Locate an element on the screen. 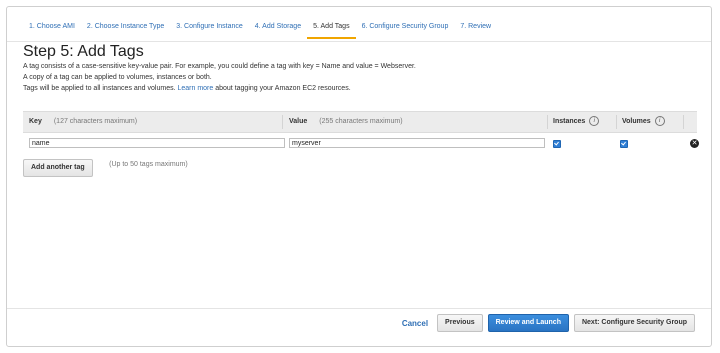  header-volumes-label: Volumes is located at coordinates (636, 121).